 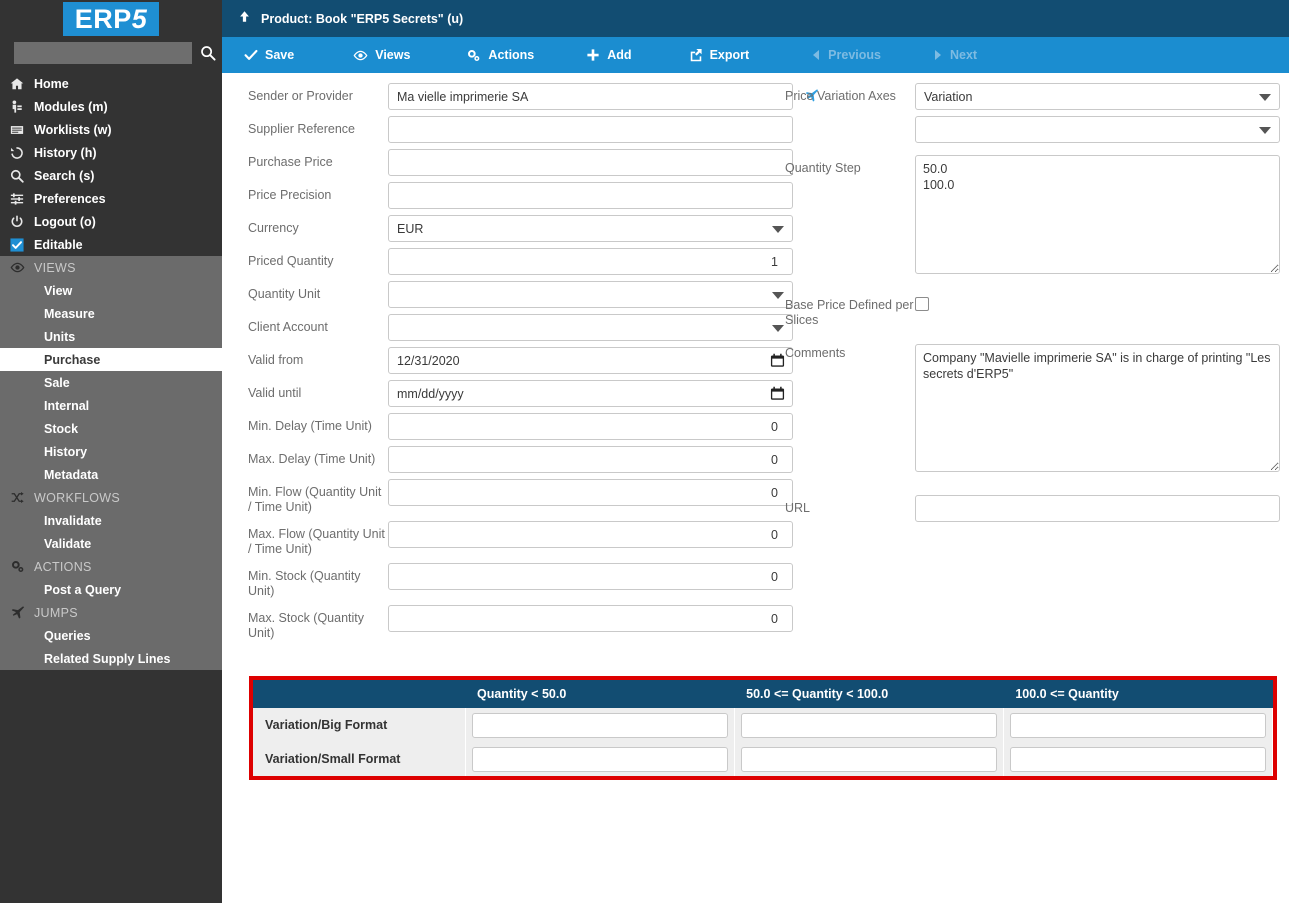 I want to click on sidebar-item-internal: Internal, so click(x=111, y=405).